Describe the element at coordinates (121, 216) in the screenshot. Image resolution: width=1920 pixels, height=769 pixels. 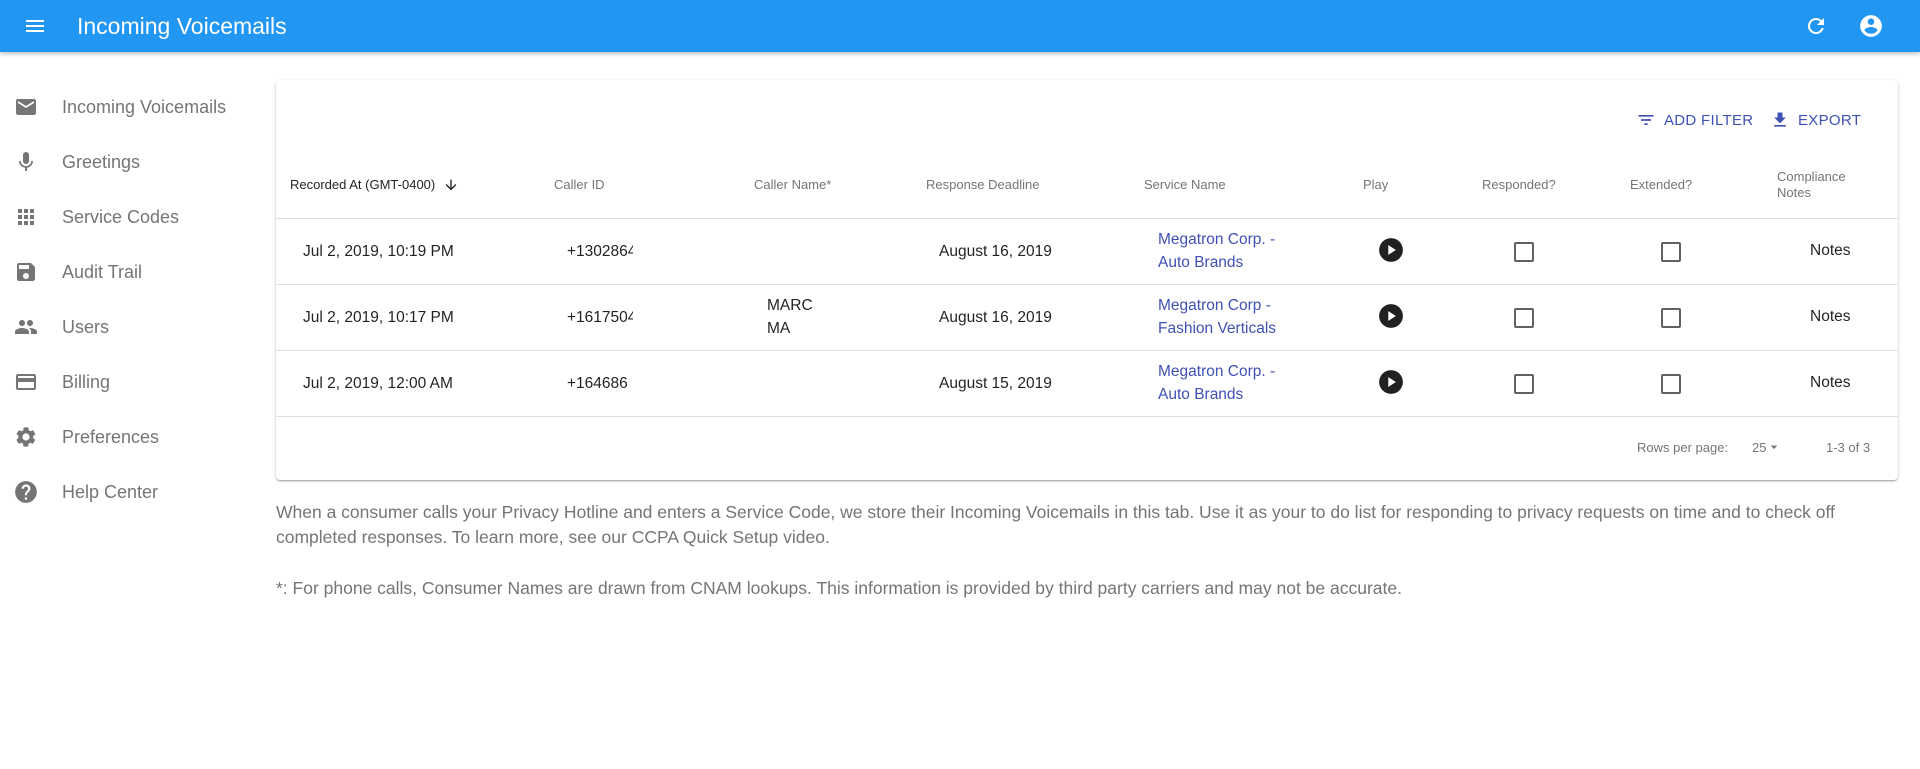
I see `sidebar-item-label: Service Codes` at that location.